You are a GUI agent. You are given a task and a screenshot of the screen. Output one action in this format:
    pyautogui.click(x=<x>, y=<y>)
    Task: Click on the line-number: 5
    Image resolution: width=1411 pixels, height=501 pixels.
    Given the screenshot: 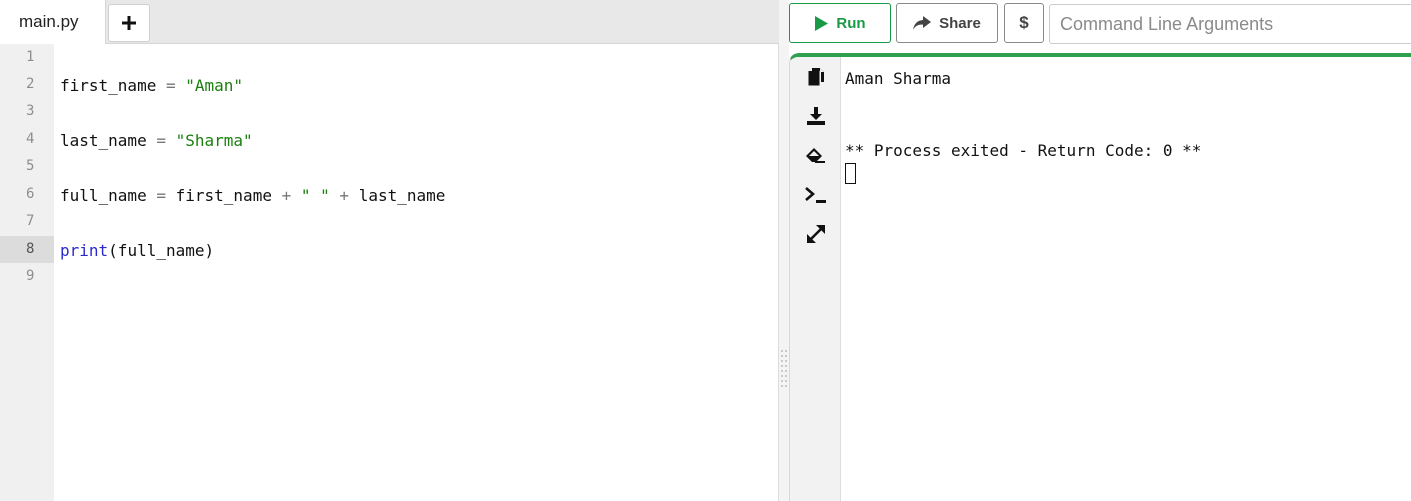 What is the action you would take?
    pyautogui.click(x=30, y=166)
    